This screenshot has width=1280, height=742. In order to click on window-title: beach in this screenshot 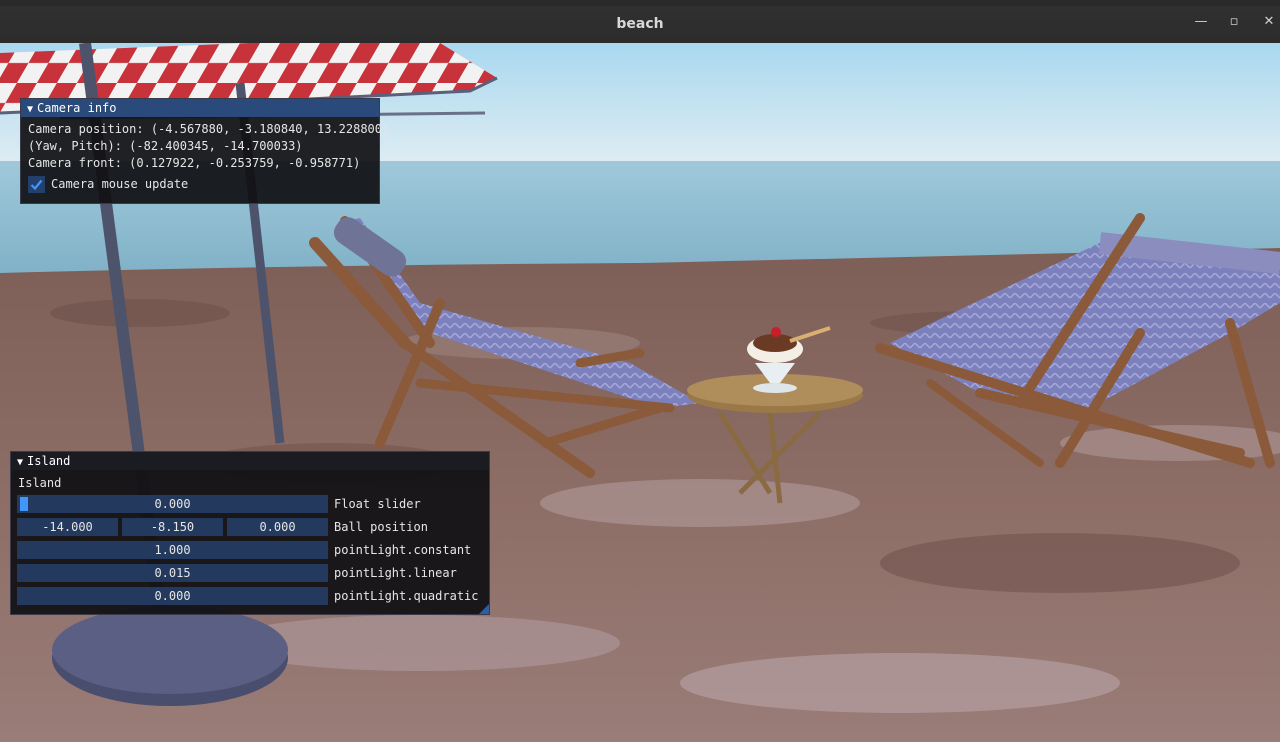, I will do `click(640, 24)`.